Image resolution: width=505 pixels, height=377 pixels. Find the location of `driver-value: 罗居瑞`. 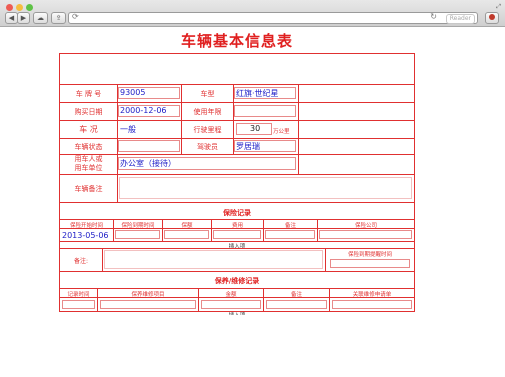

driver-value: 罗居瑞 is located at coordinates (248, 146).